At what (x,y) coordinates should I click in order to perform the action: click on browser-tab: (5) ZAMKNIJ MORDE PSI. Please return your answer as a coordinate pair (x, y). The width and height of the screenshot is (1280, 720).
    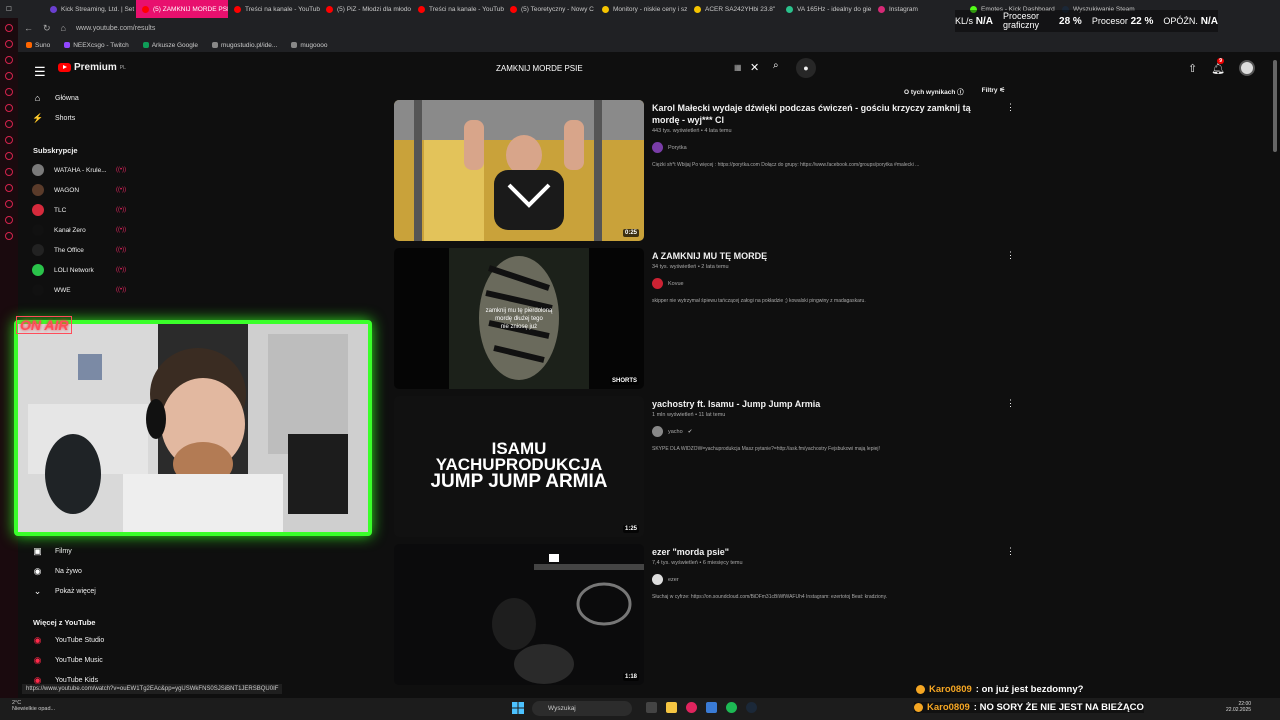
    Looking at the image, I should click on (182, 9).